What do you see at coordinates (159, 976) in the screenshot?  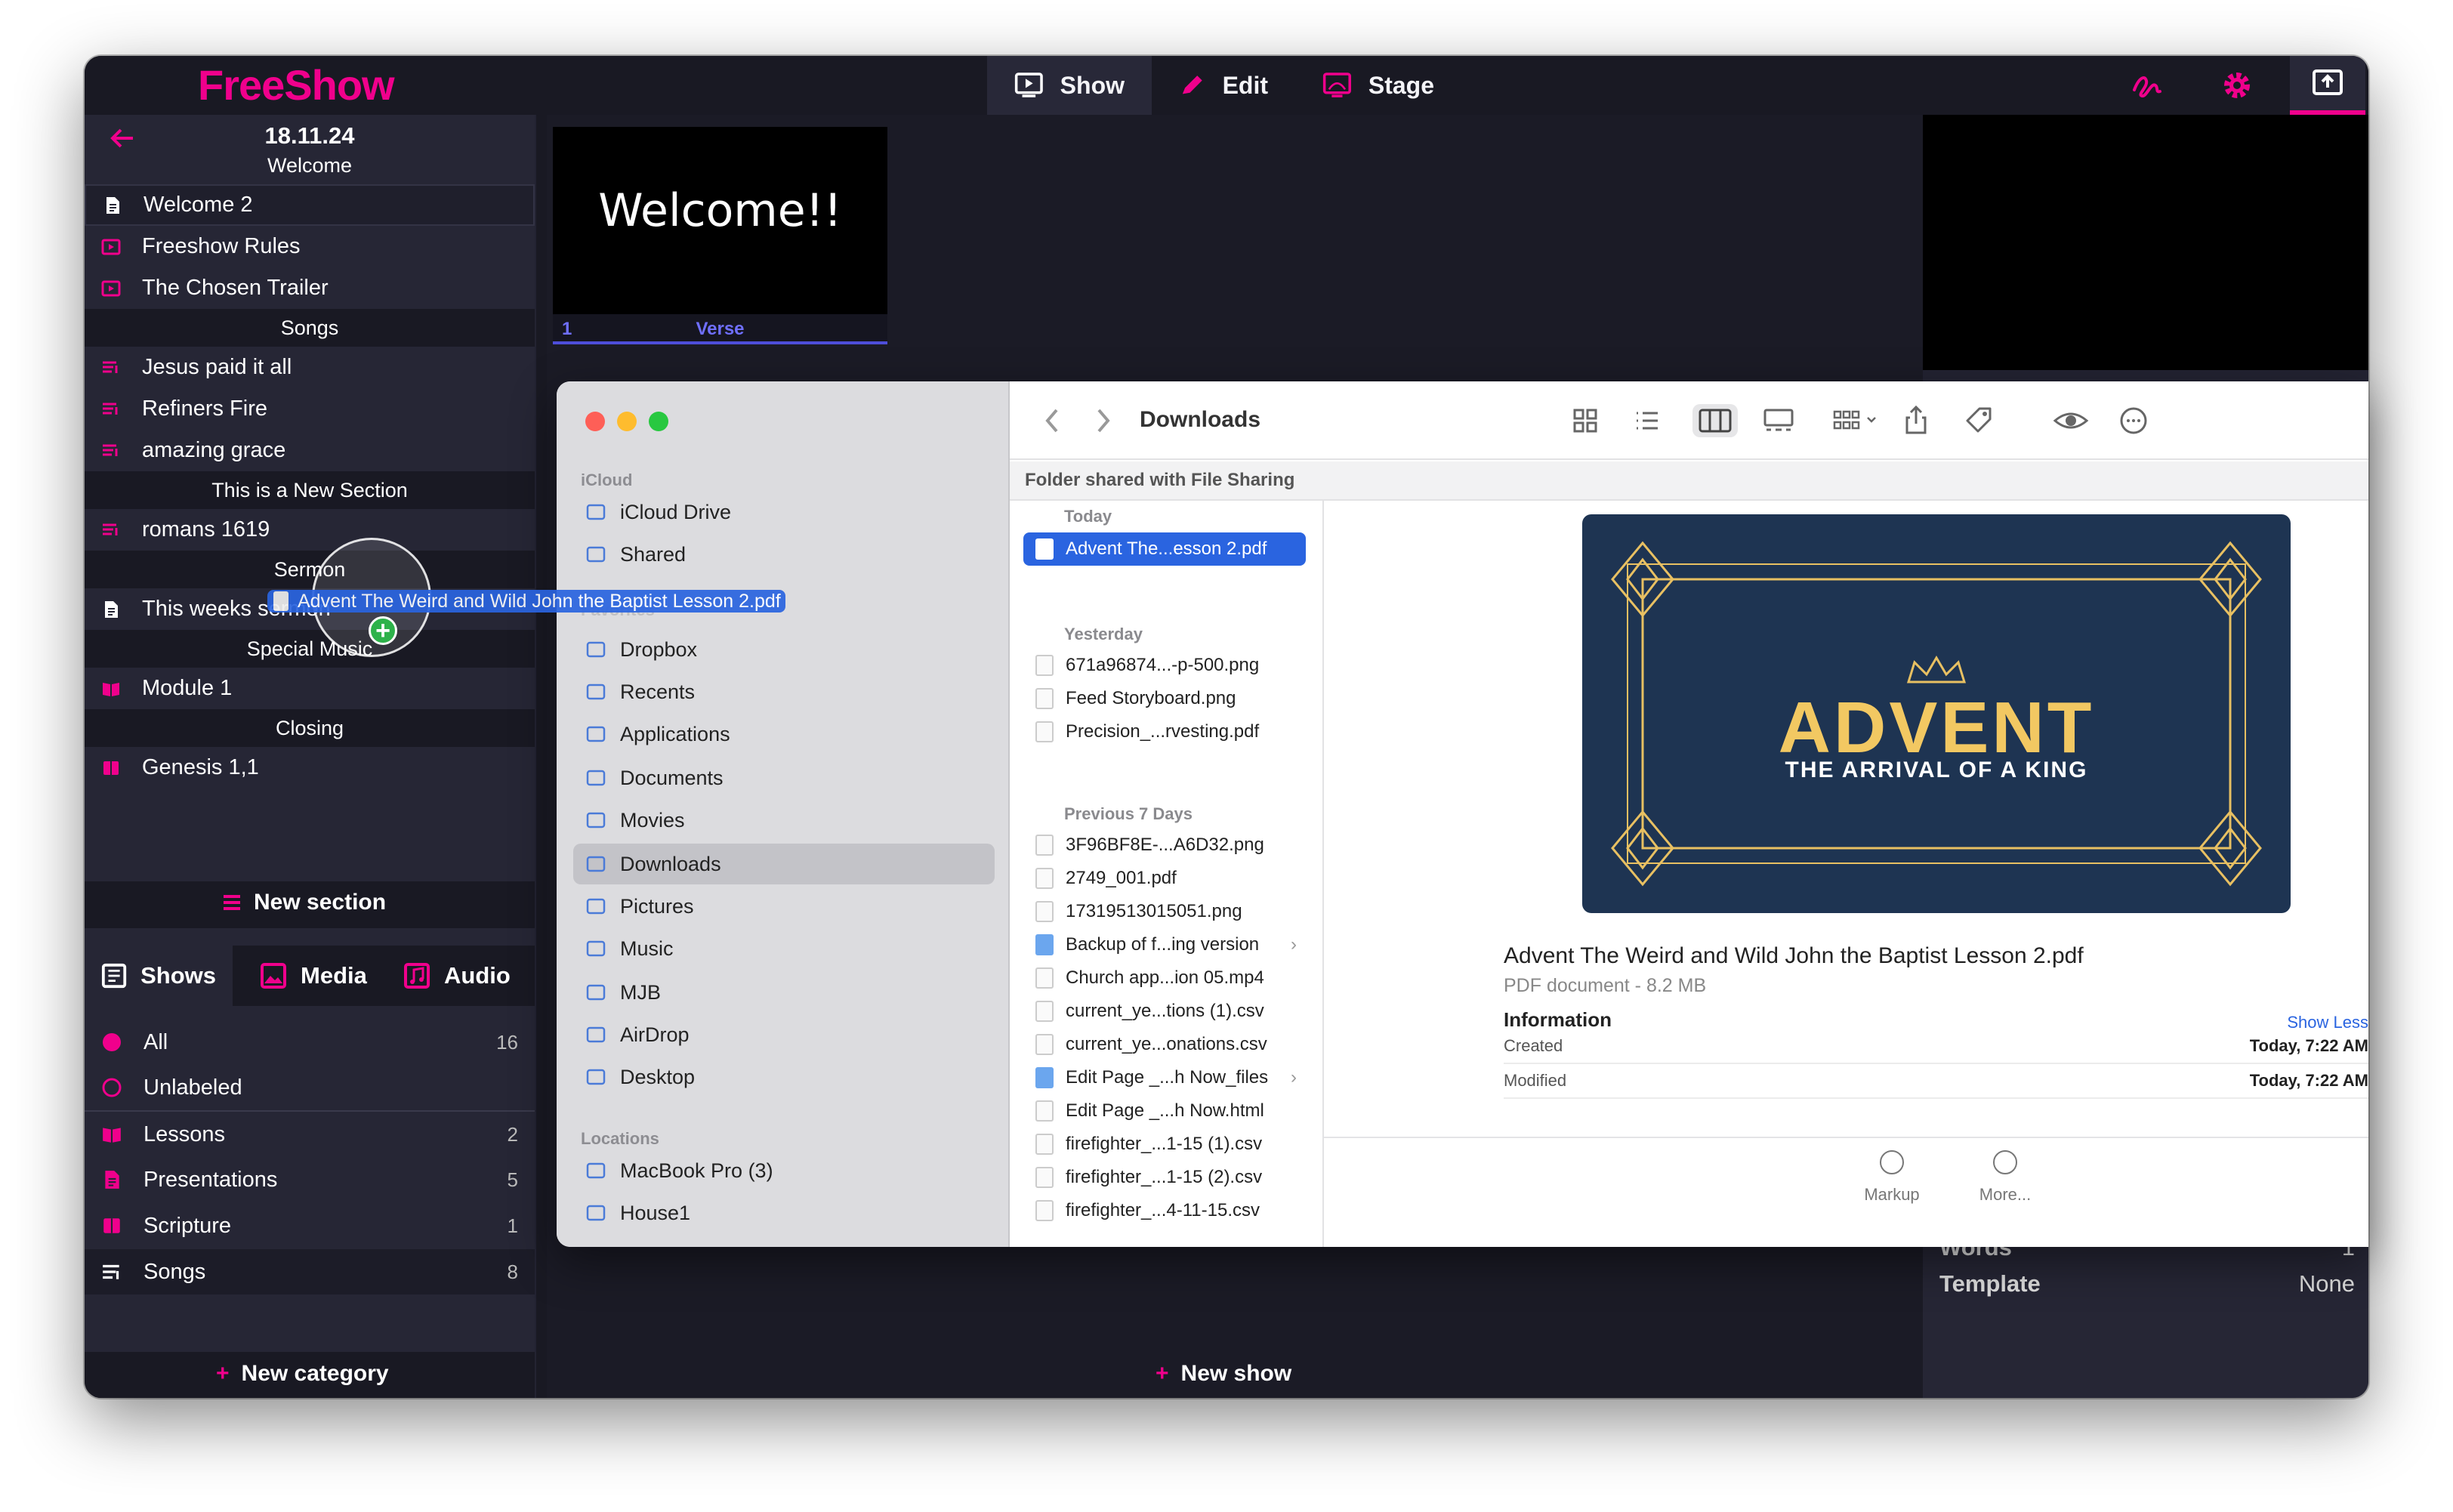 I see `tab-shows: Shows` at bounding box center [159, 976].